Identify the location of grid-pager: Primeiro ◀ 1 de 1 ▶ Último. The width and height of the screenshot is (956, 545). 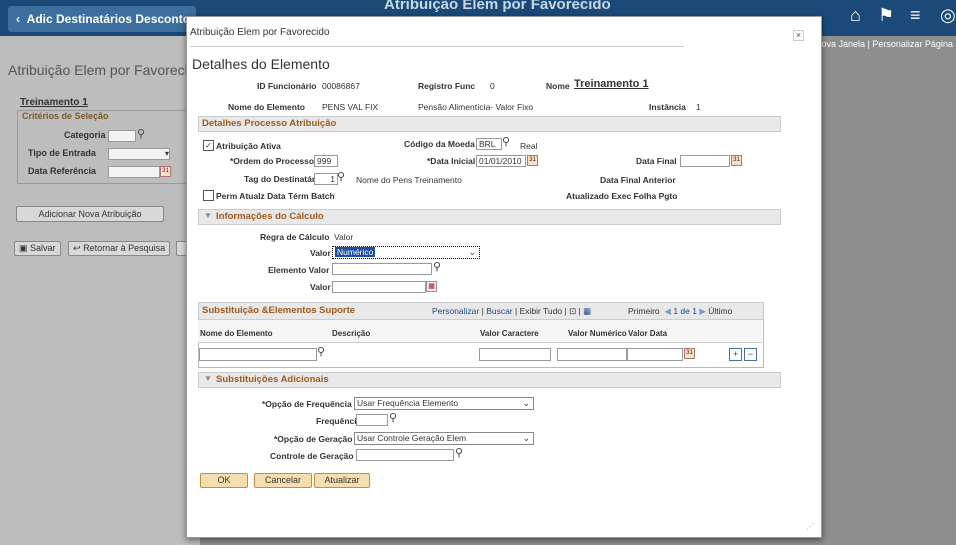
(680, 311).